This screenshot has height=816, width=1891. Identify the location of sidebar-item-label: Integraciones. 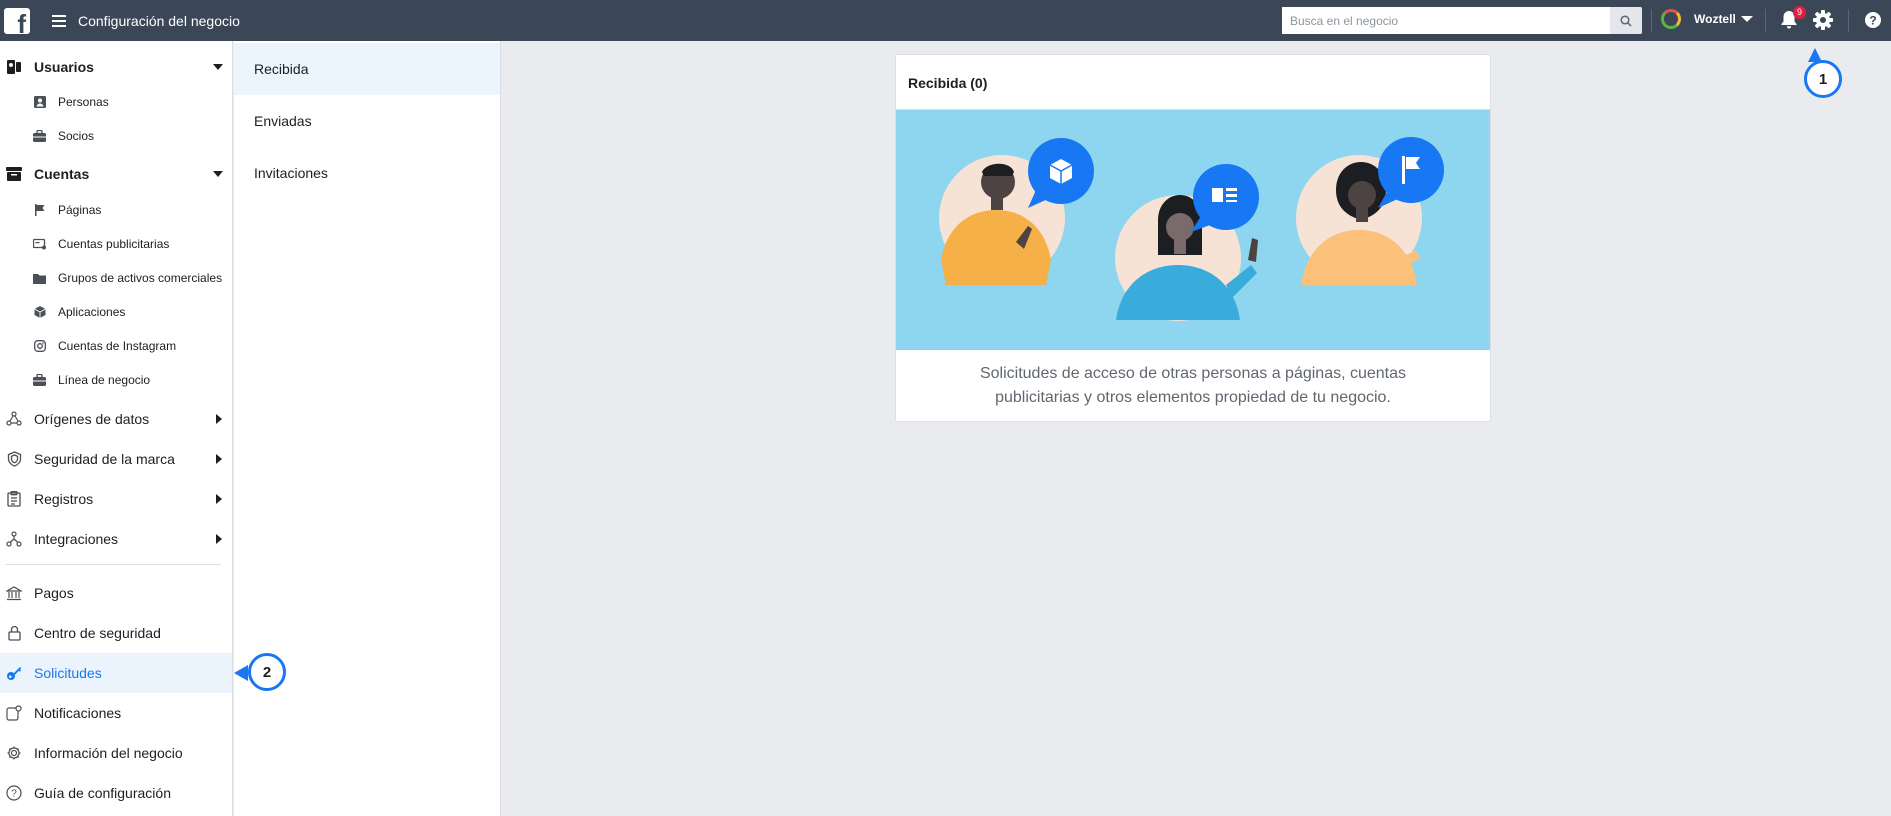
(76, 539).